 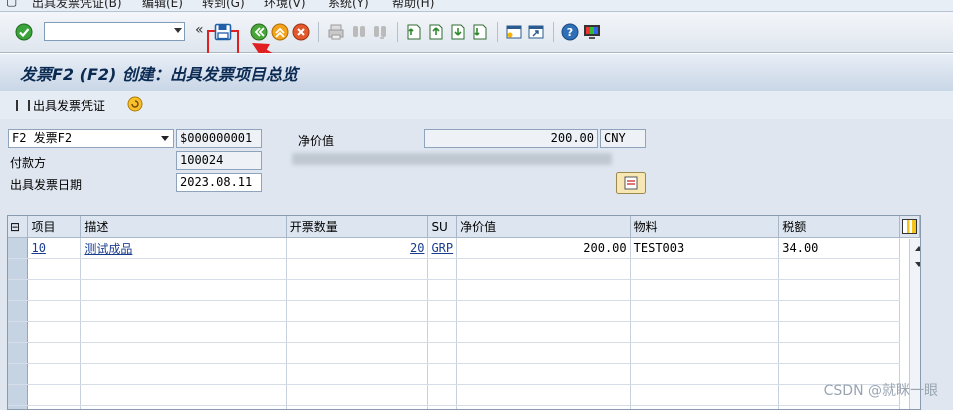 I want to click on column-header-tax: 税额, so click(x=839, y=227).